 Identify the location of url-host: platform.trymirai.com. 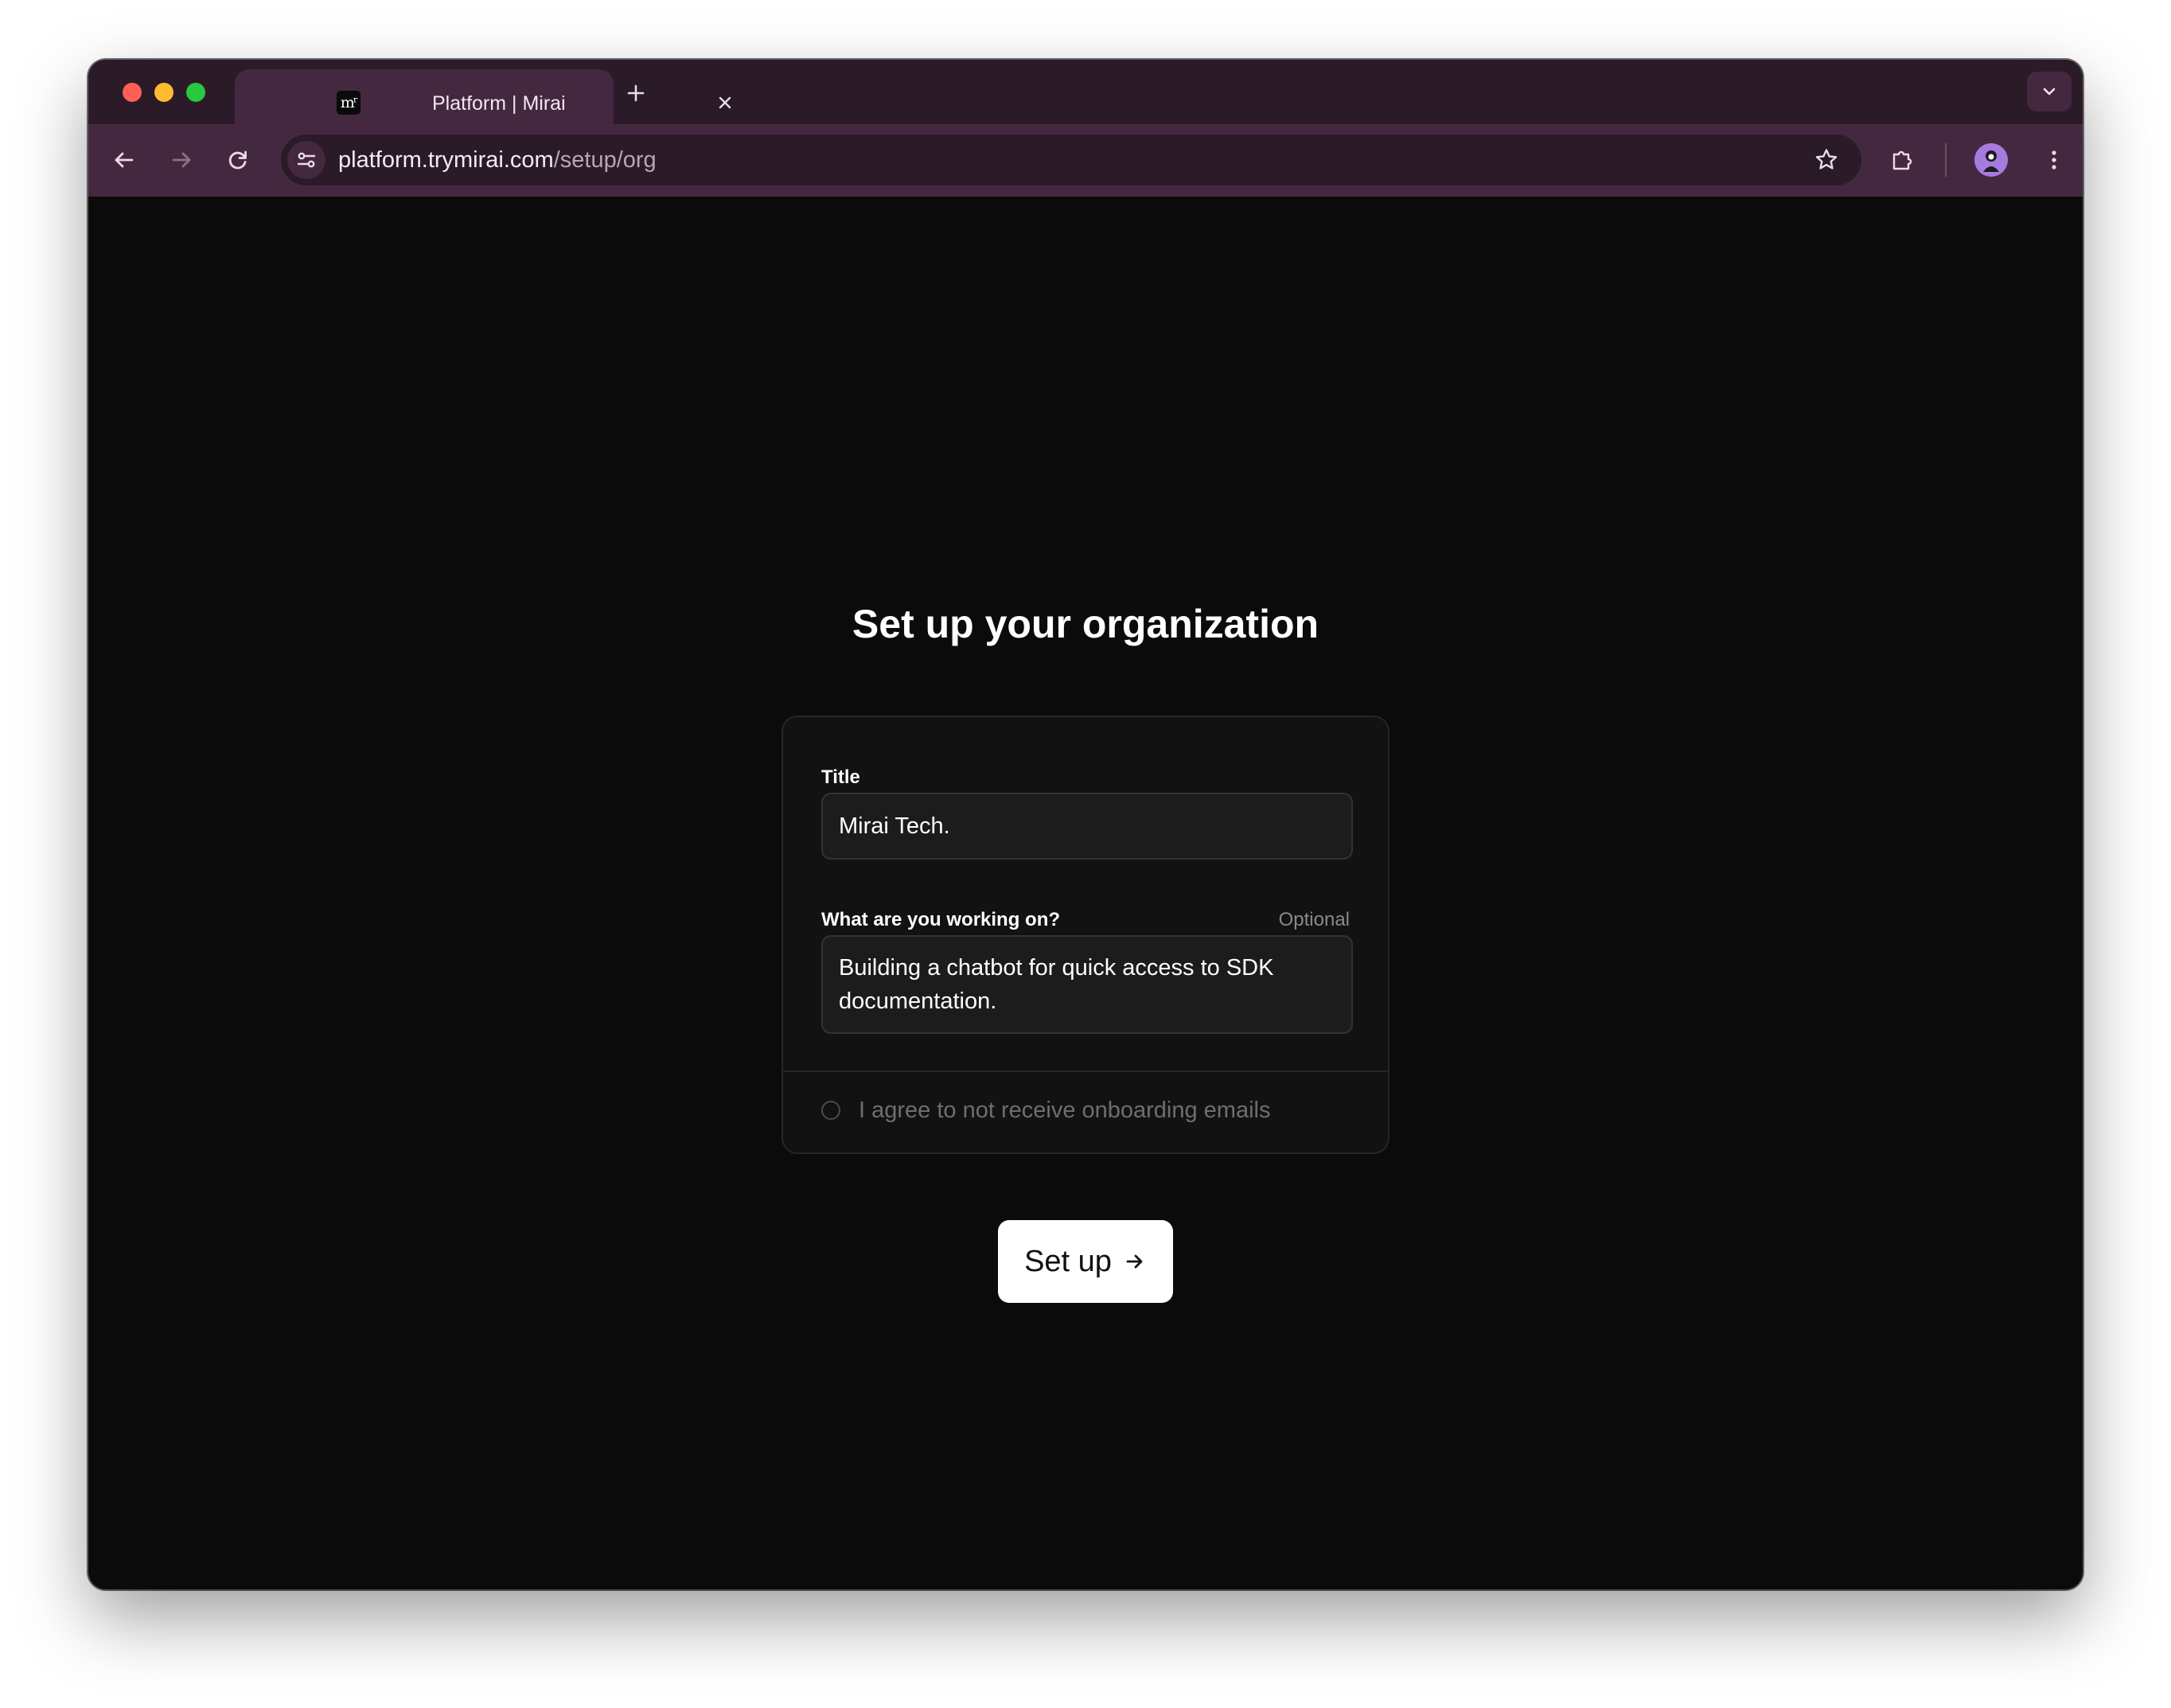
(446, 160).